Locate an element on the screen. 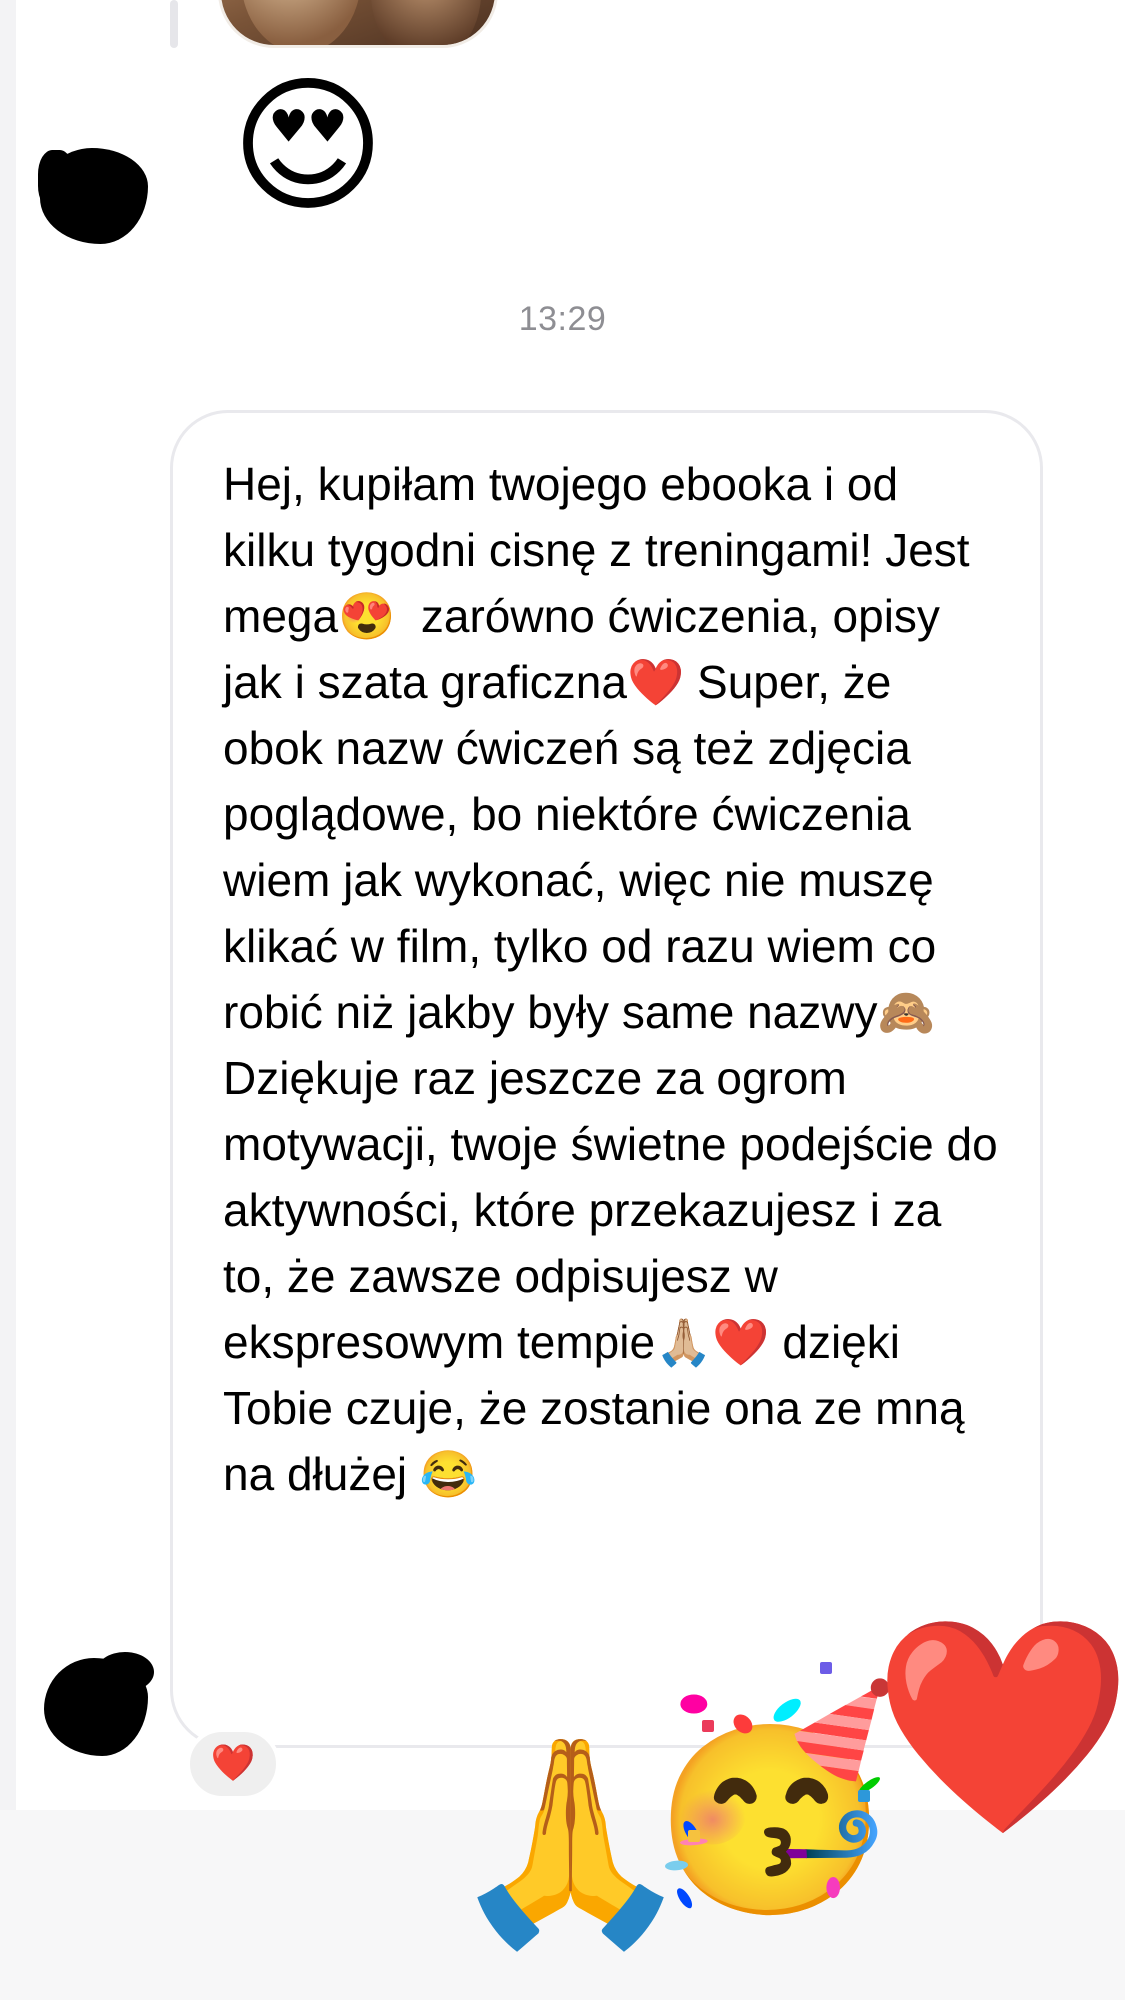 The width and height of the screenshot is (1125, 2000). heart-eyes-emoji-message: 😍 is located at coordinates (308, 146).